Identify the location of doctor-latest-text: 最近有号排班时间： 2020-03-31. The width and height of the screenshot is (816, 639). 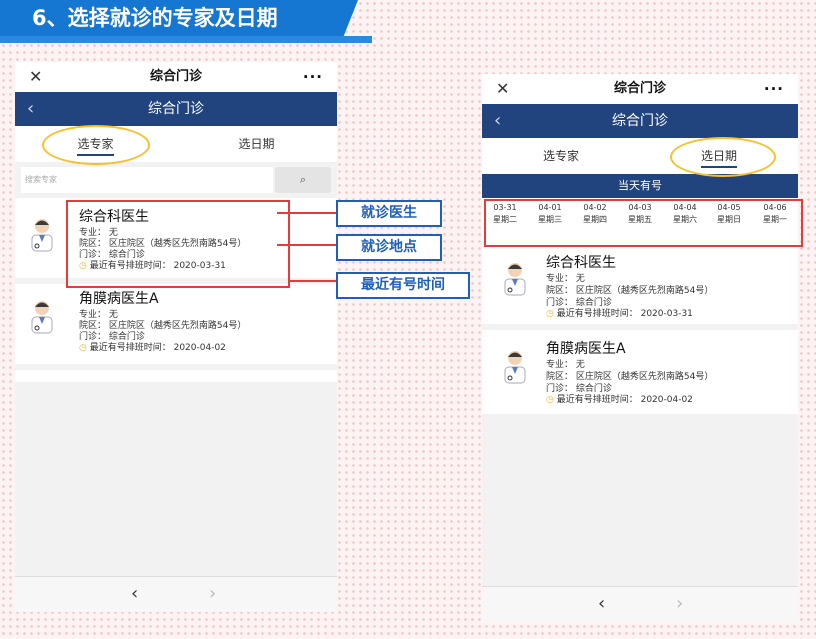
(624, 314).